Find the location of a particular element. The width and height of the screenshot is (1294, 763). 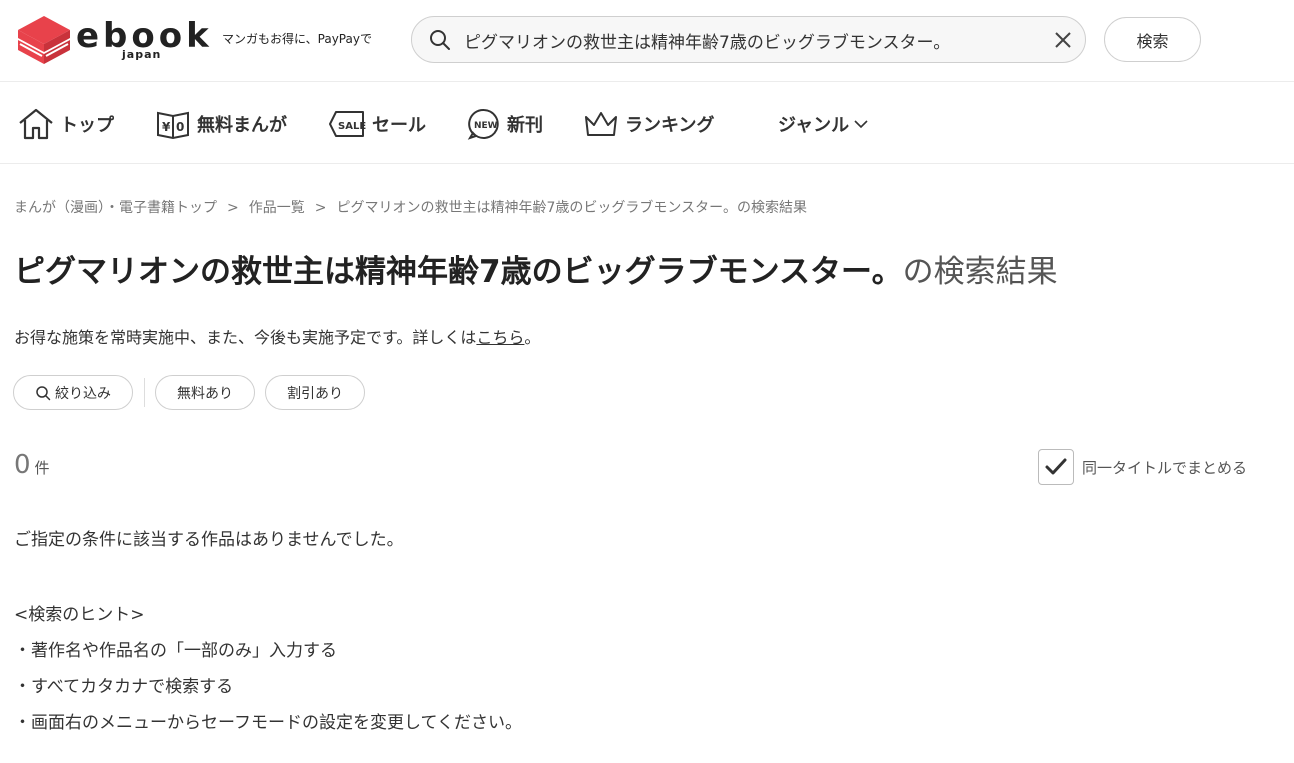

result-count: 0件 is located at coordinates (32, 465).